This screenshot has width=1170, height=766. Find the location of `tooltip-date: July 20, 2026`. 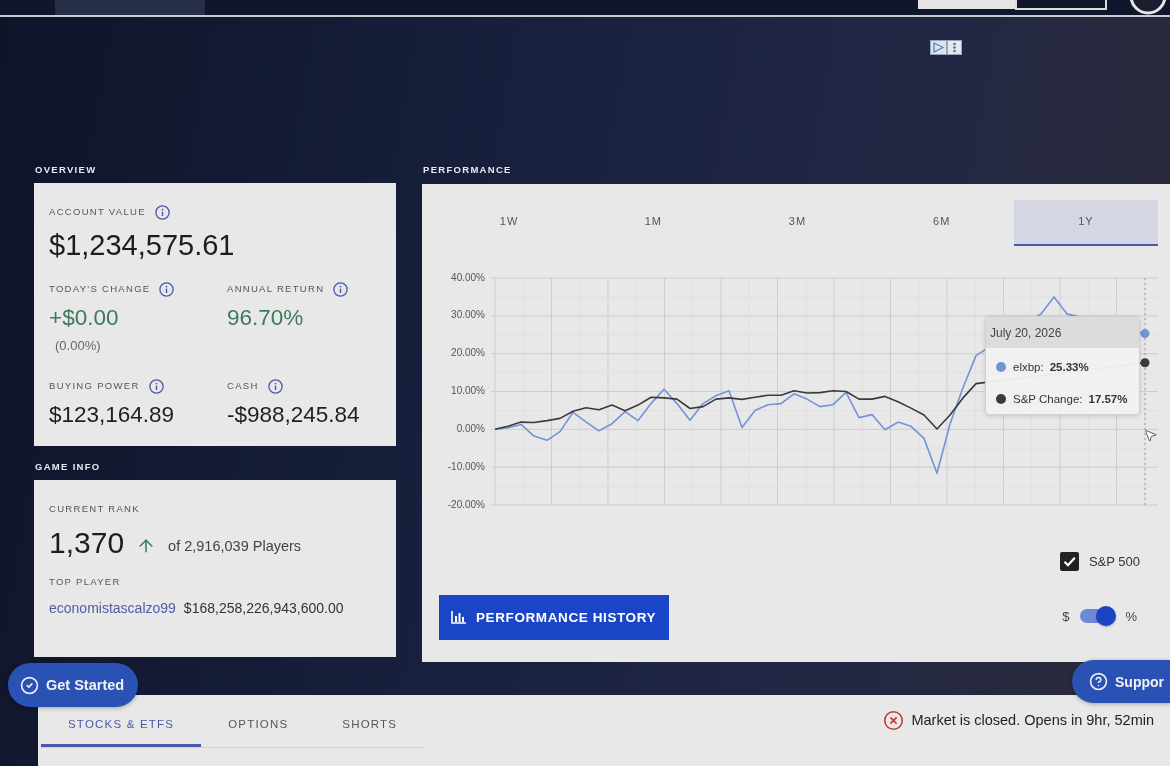

tooltip-date: July 20, 2026 is located at coordinates (1062, 332).